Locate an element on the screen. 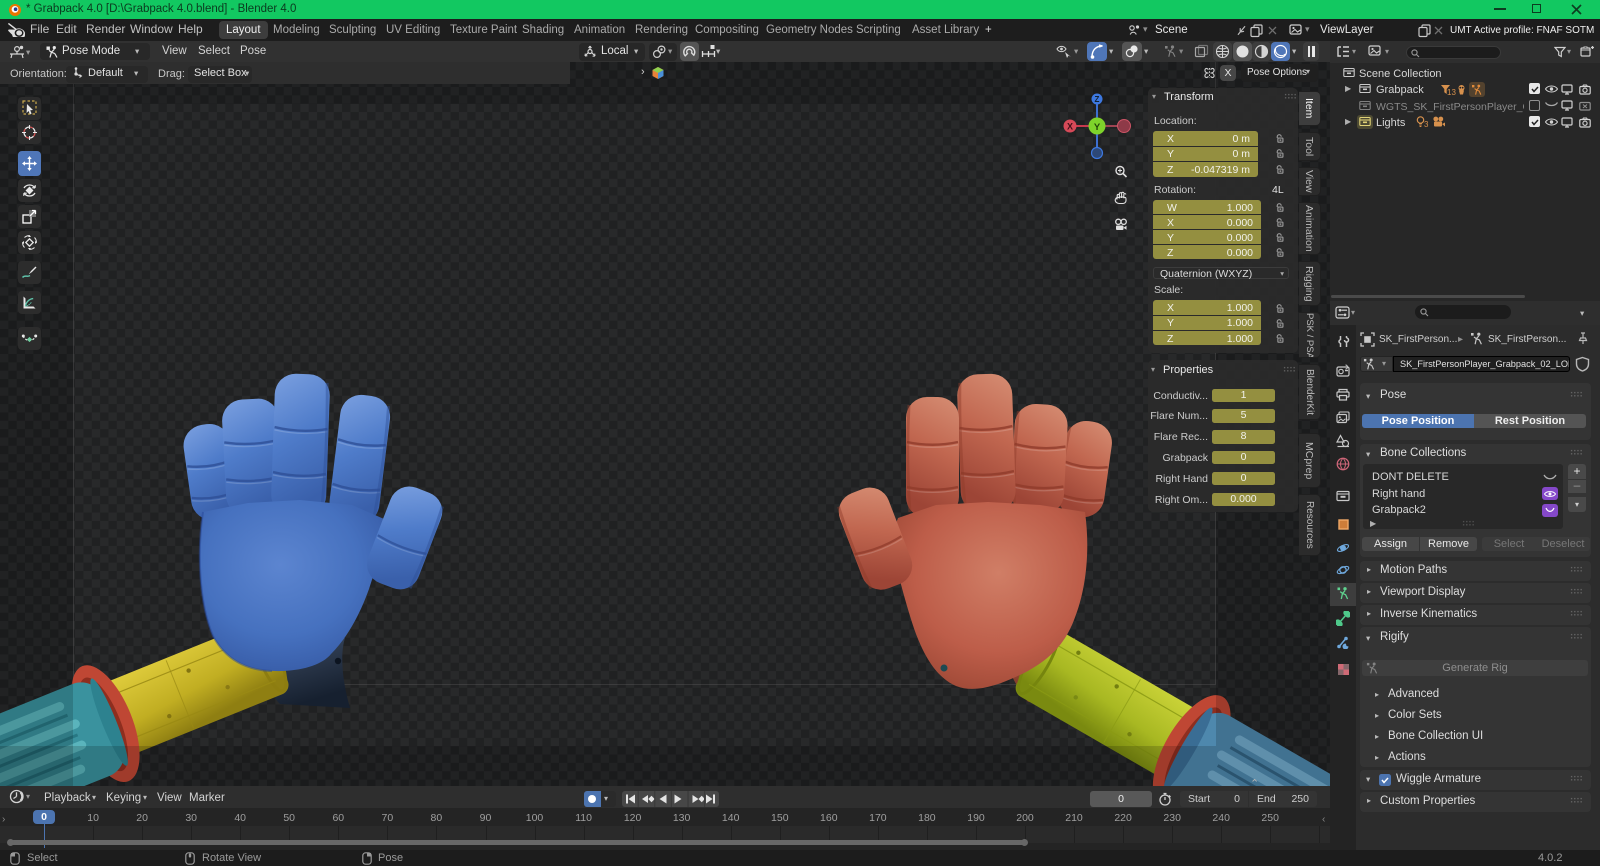 The width and height of the screenshot is (1600, 866). svg-text: X is located at coordinates (1070, 127).